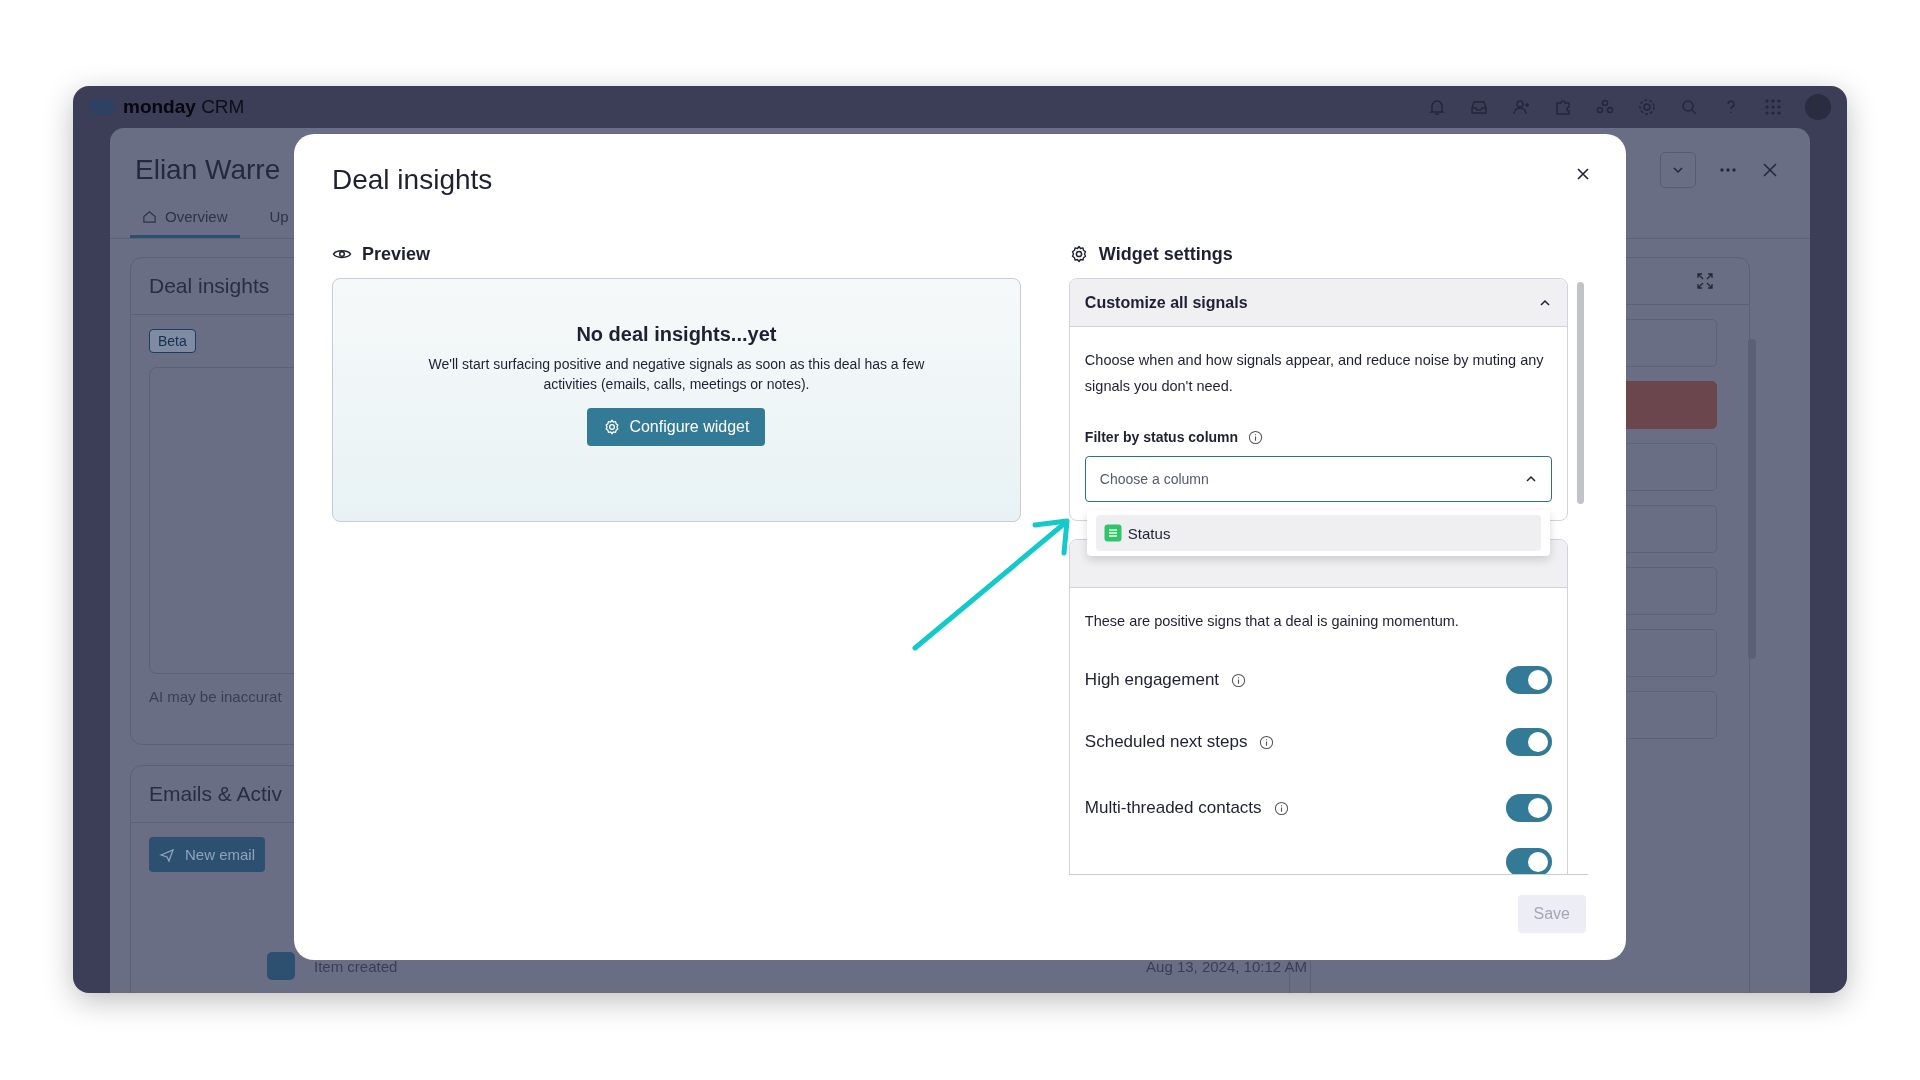  I want to click on settings-icon, so click(1647, 107).